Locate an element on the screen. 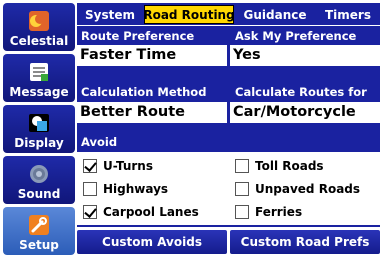 The height and width of the screenshot is (258, 383). calculation-method-field: Better Route is located at coordinates (152, 112).